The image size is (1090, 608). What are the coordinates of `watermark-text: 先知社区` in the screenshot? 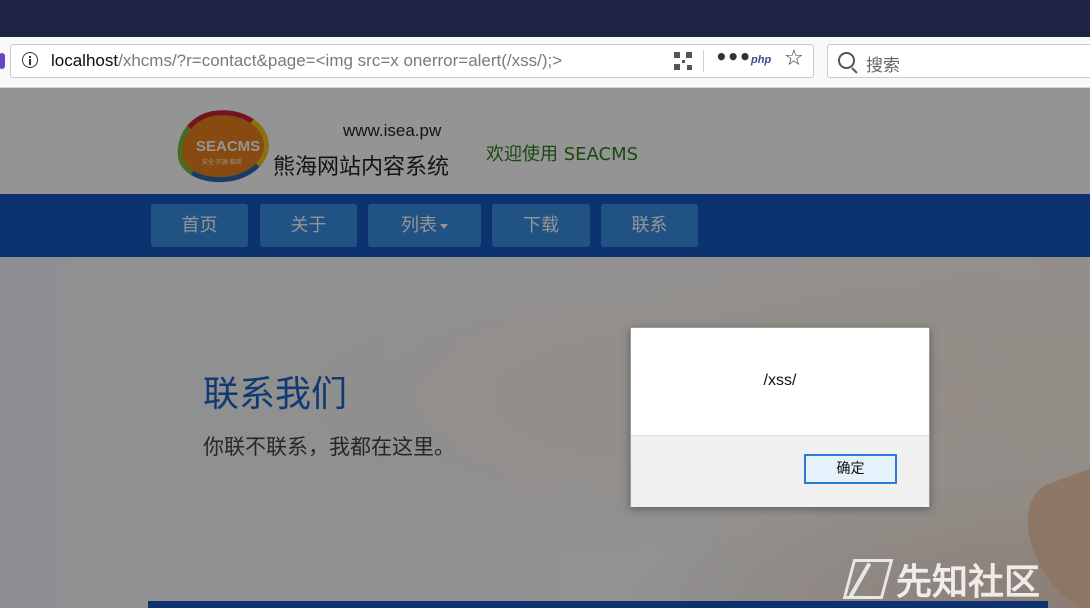 It's located at (968, 582).